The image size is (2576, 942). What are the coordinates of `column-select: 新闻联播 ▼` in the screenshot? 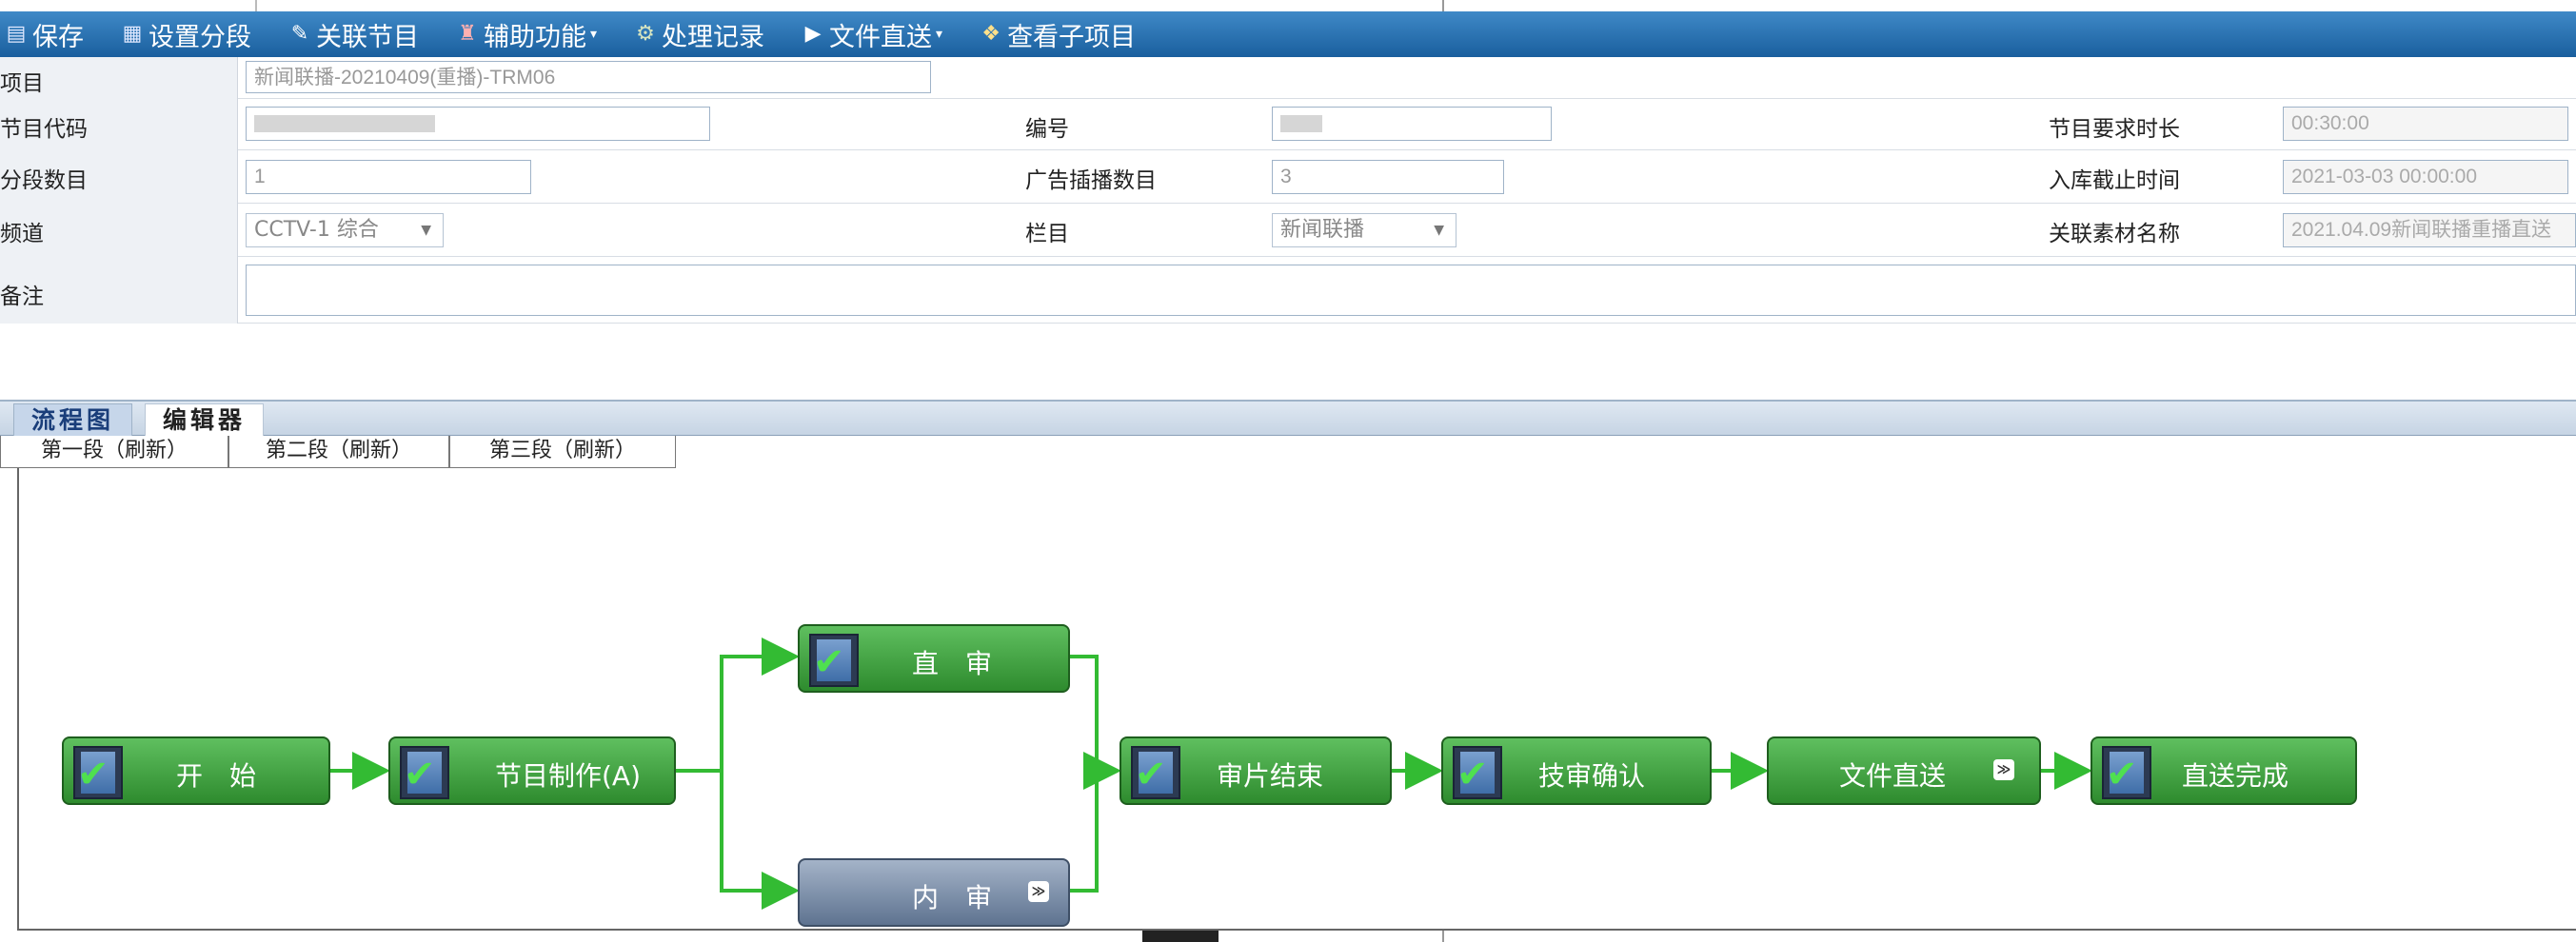 It's located at (1364, 230).